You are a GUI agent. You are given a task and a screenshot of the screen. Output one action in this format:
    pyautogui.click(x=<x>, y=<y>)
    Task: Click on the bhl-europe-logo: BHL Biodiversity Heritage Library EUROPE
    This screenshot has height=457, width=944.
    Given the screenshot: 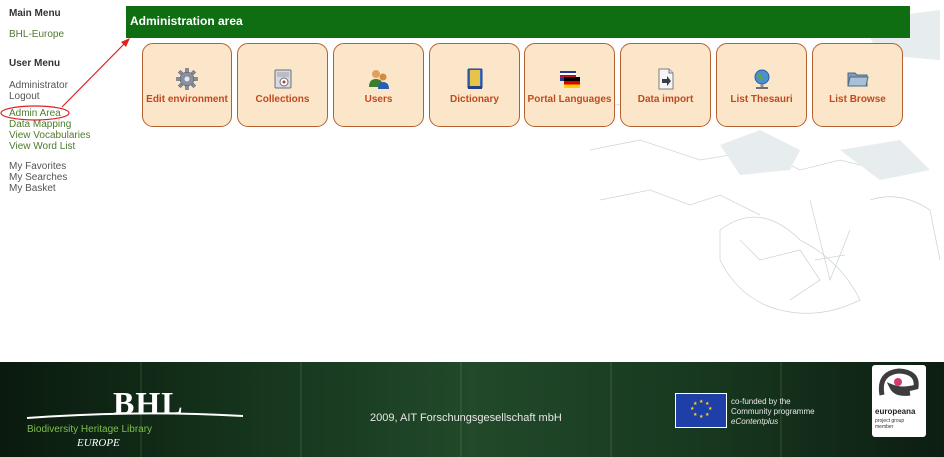 What is the action you would take?
    pyautogui.click(x=135, y=416)
    